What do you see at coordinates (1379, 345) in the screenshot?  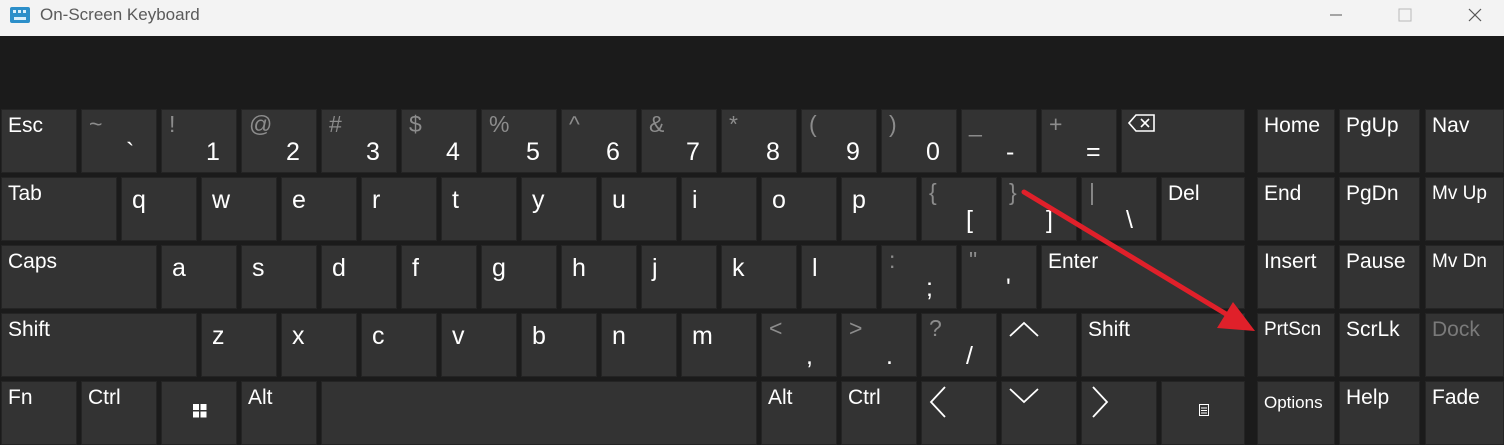 I see `key-scrlk: ScrLk` at bounding box center [1379, 345].